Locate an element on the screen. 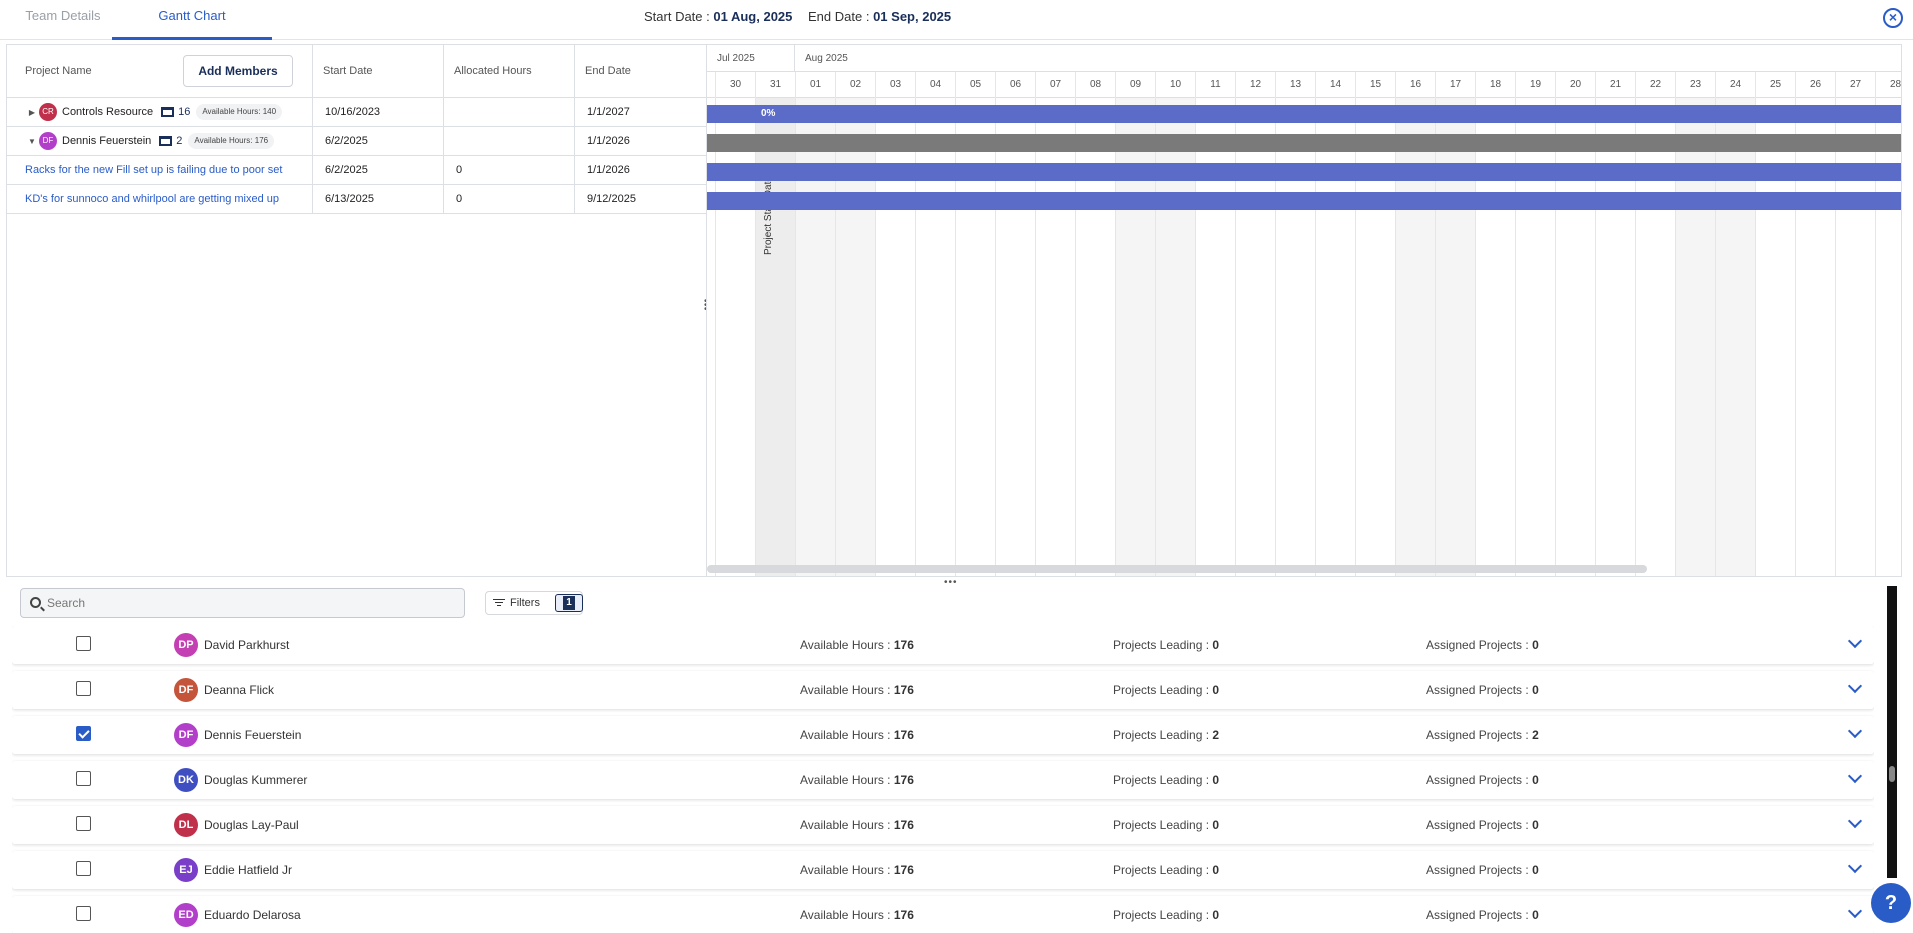 Image resolution: width=1913 pixels, height=933 pixels. projects-leading: Projects Leading : 2 is located at coordinates (1166, 735).